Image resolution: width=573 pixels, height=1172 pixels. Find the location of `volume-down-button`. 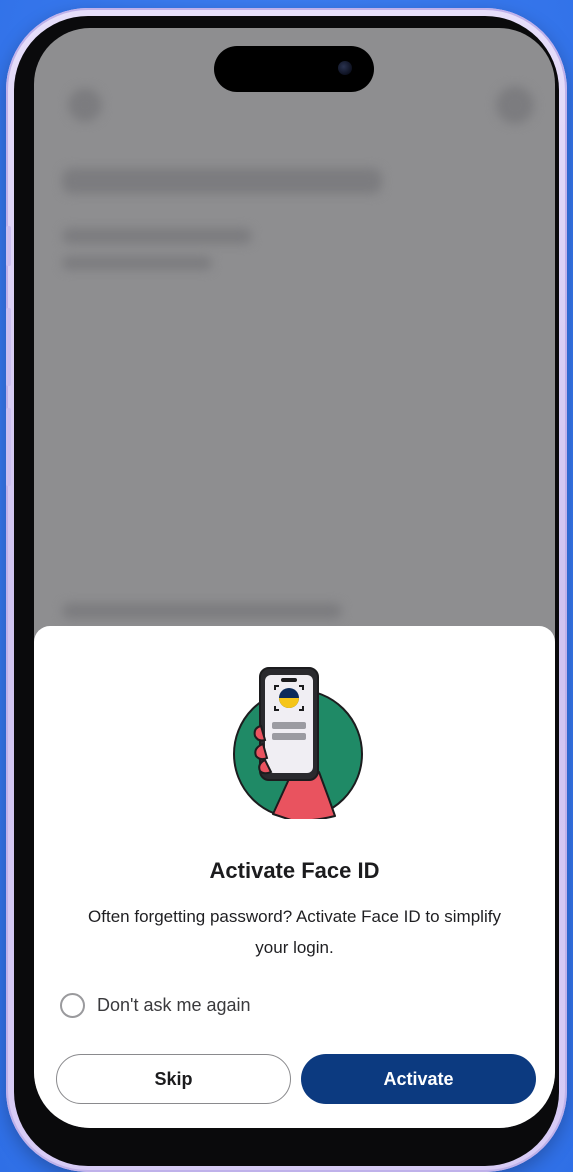

volume-down-button is located at coordinates (8, 447).